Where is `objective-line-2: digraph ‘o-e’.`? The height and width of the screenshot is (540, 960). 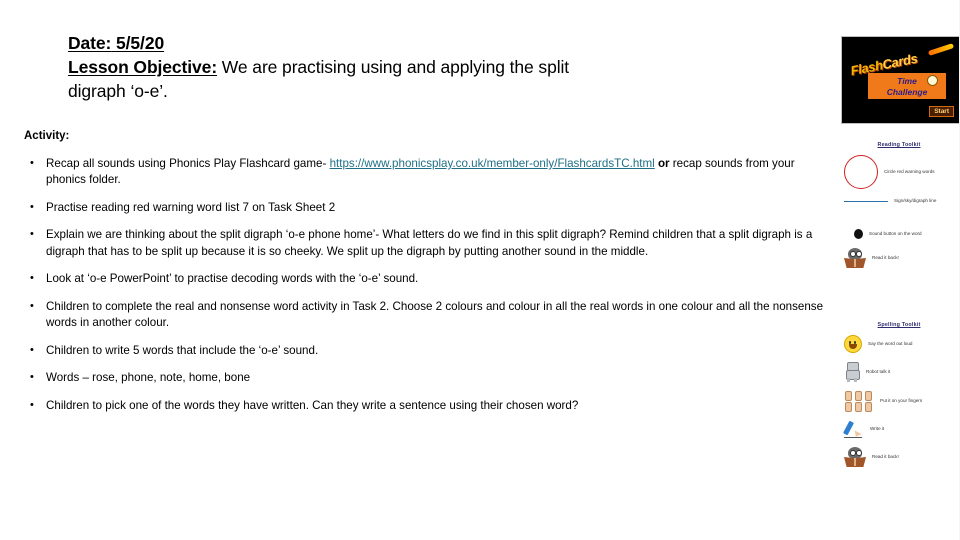 objective-line-2: digraph ‘o-e’. is located at coordinates (118, 90).